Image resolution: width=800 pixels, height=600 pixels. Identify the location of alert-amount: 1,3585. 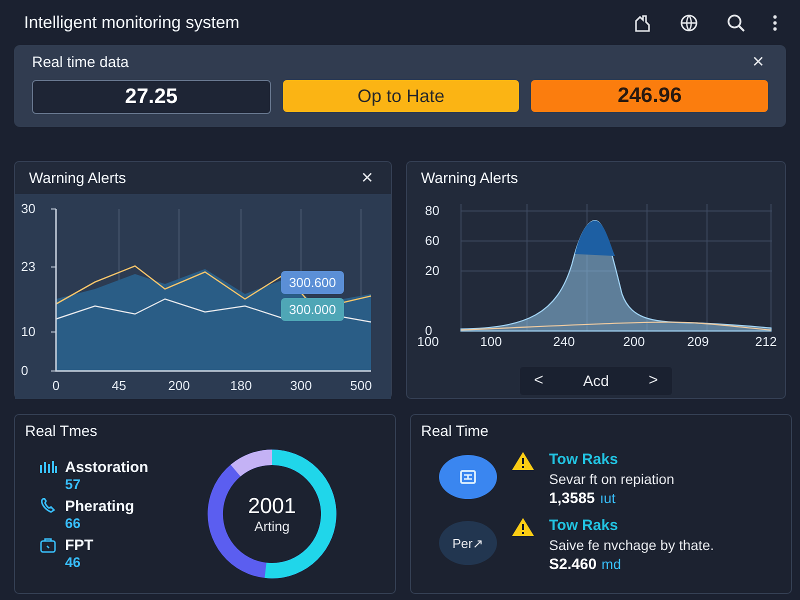
(572, 498).